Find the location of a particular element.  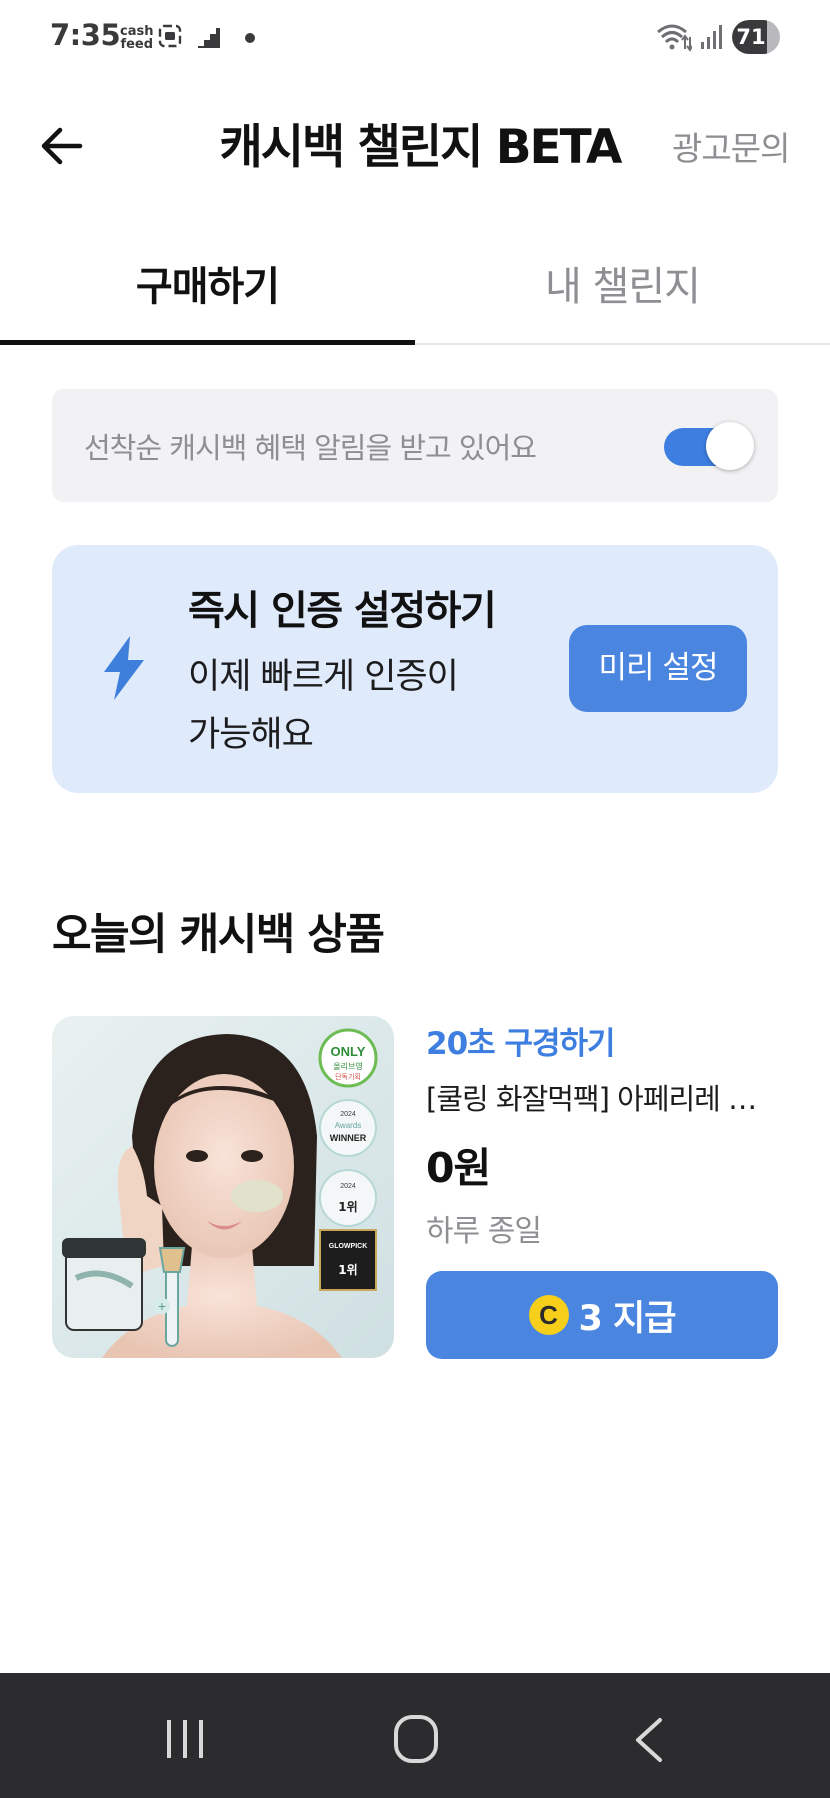

coin-icon: C is located at coordinates (548, 1315).